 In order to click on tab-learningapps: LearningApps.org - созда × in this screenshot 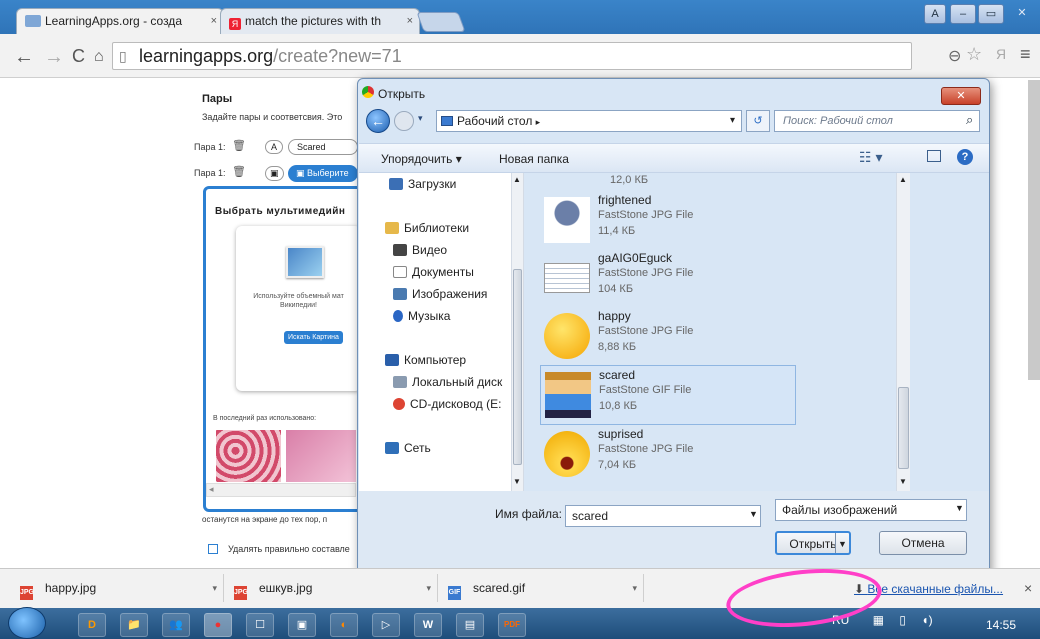, I will do `click(120, 21)`.